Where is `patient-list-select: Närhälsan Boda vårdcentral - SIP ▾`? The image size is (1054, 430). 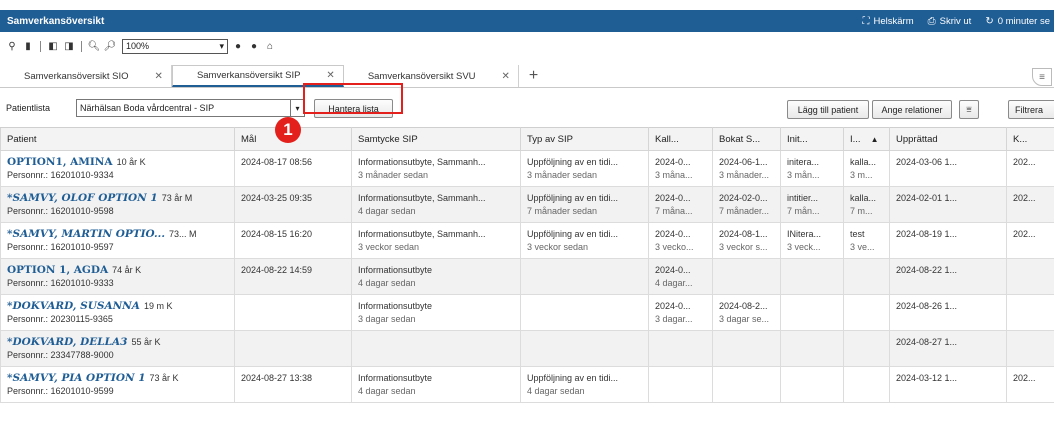
patient-list-select: Närhälsan Boda vårdcentral - SIP ▾ is located at coordinates (190, 108).